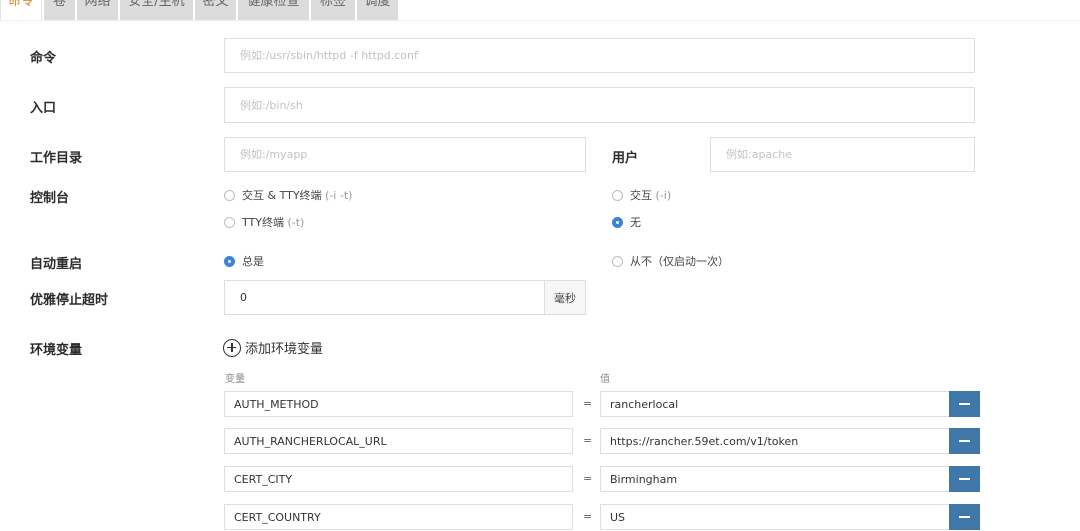 The image size is (1080, 531). Describe the element at coordinates (156, 10) in the screenshot. I see `tab-security-host: 安全/主机` at that location.